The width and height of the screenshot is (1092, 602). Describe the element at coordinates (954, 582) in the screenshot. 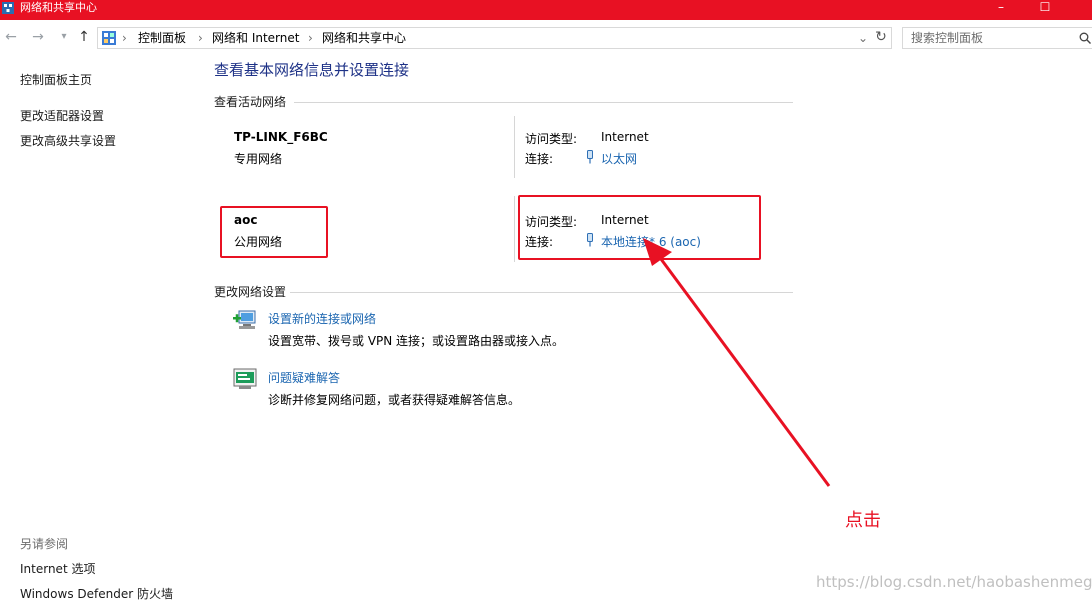

I see `watermark: https://blog.csdn.net/haobashenmegui` at that location.